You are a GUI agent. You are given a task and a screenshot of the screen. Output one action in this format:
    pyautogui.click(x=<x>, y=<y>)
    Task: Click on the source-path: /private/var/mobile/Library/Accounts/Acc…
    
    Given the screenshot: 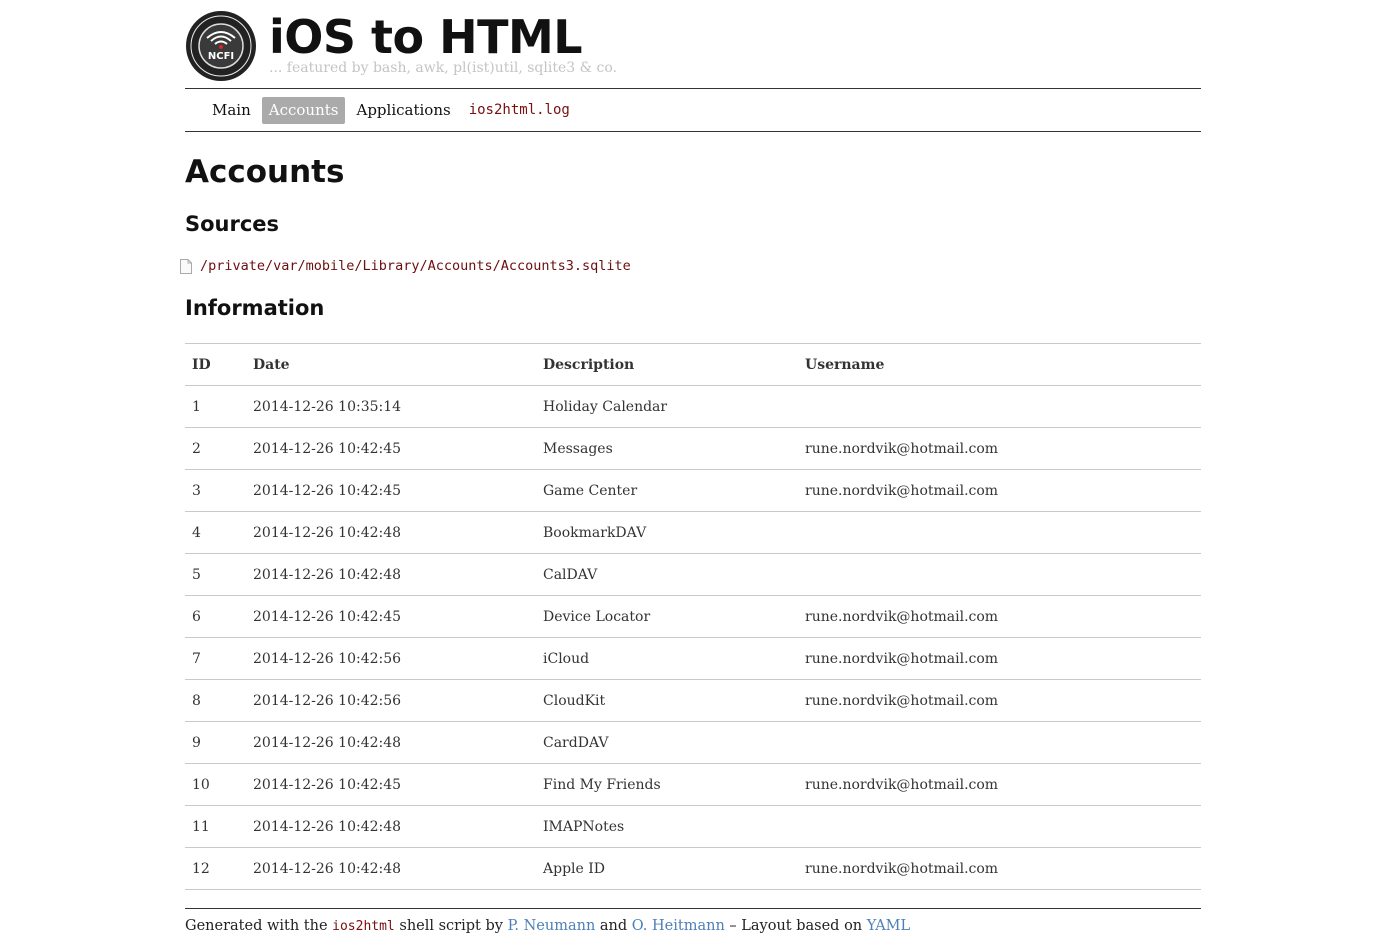 What is the action you would take?
    pyautogui.click(x=415, y=266)
    